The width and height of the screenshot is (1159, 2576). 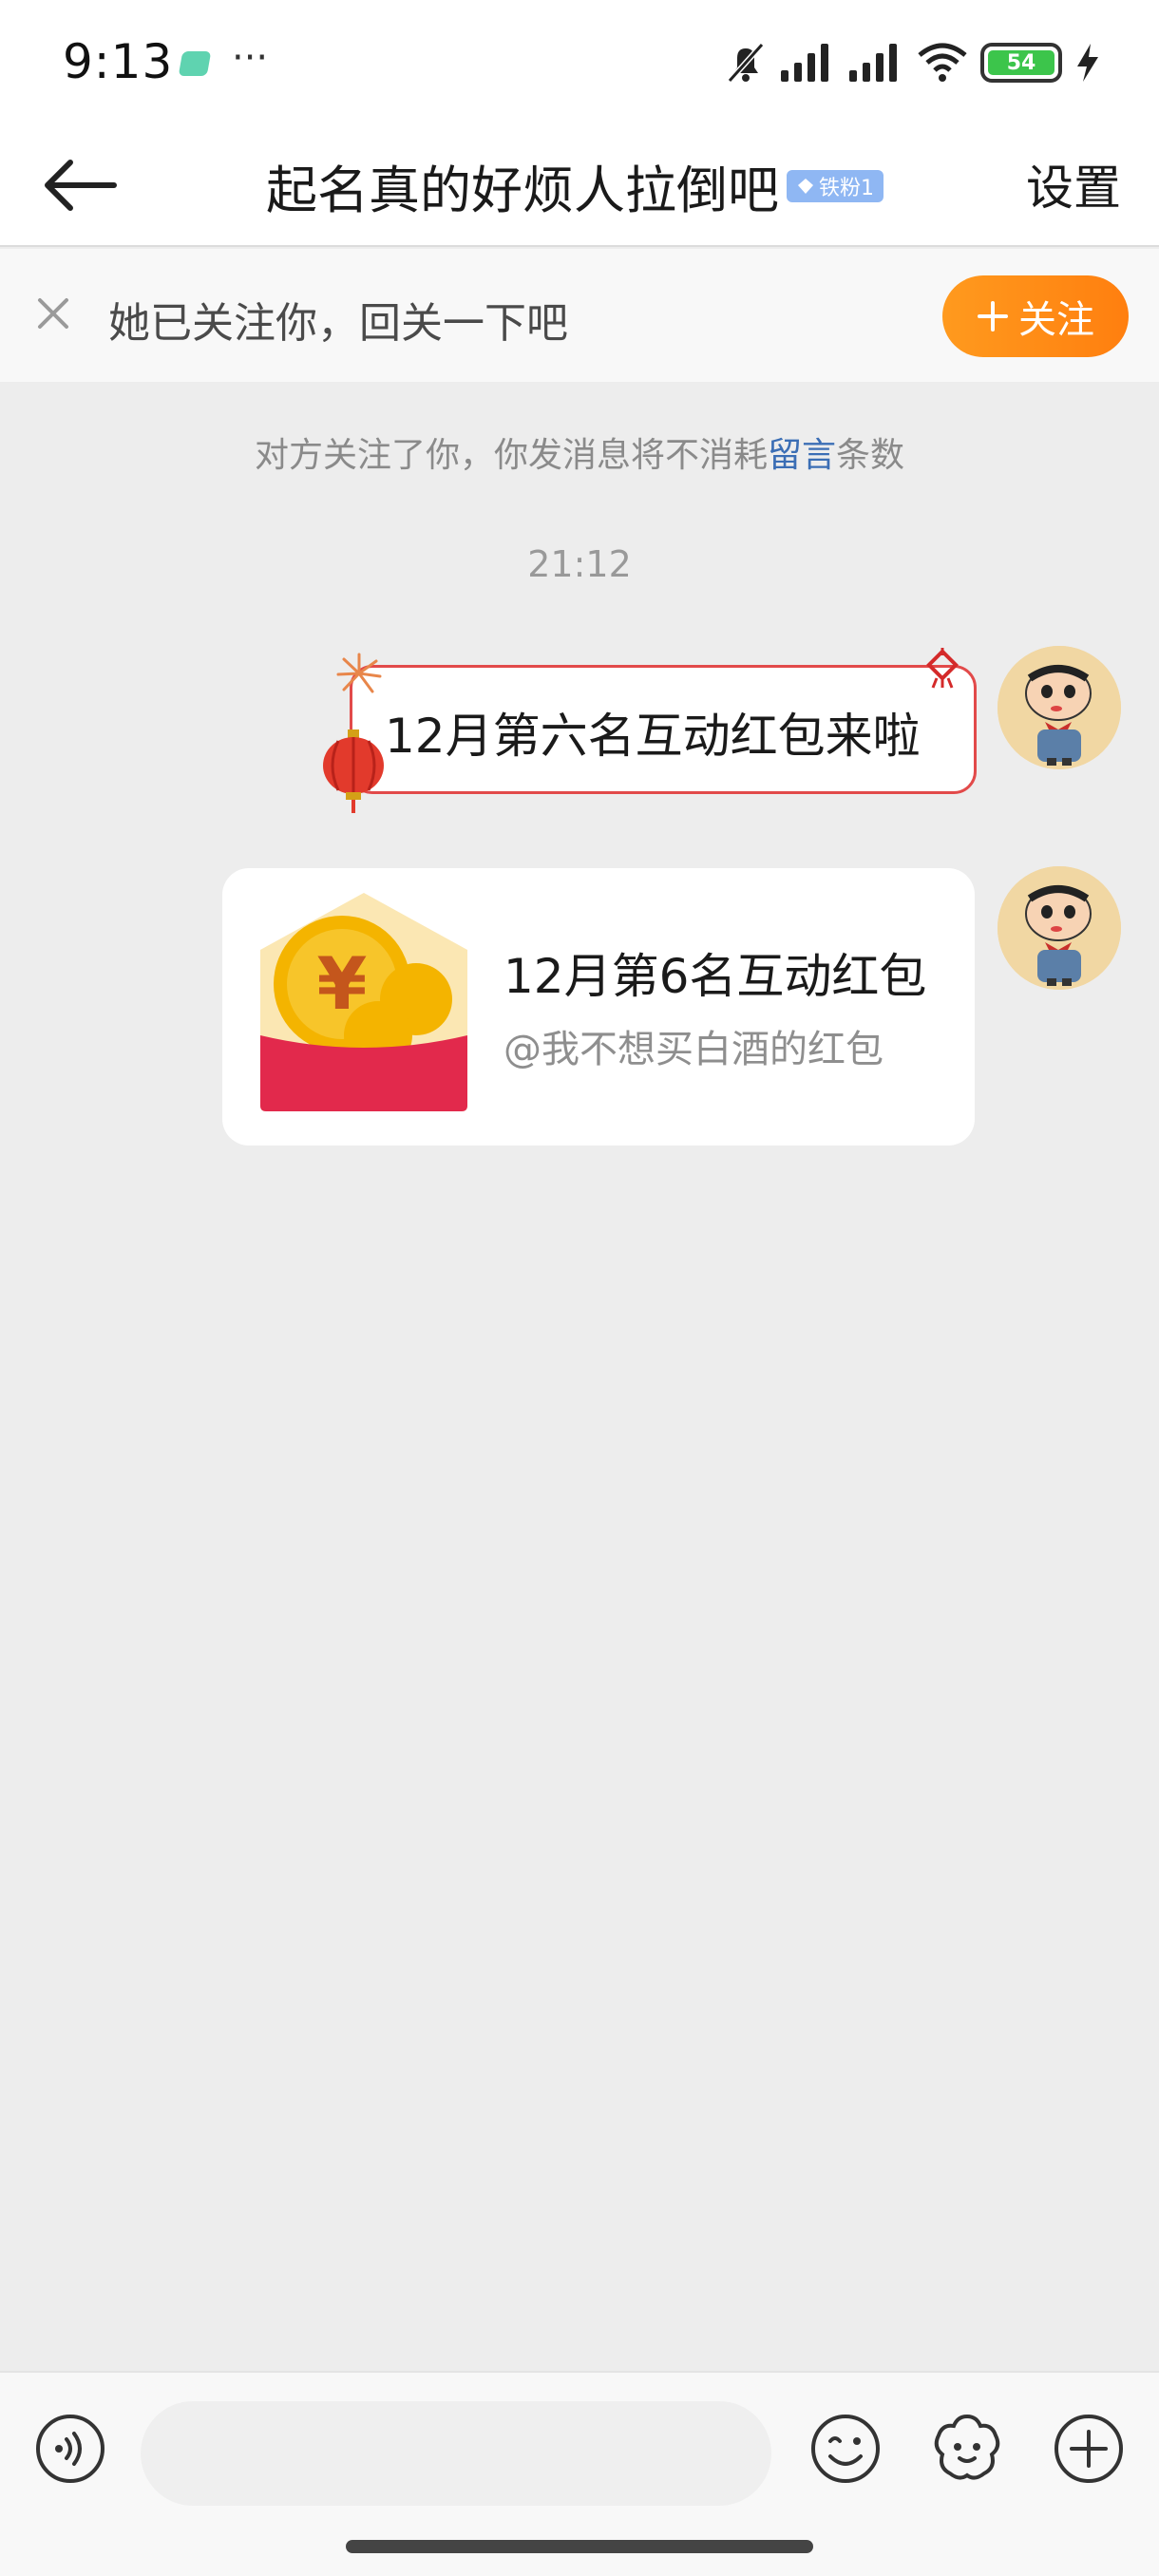 I want to click on battery-icon: 54, so click(x=1021, y=63).